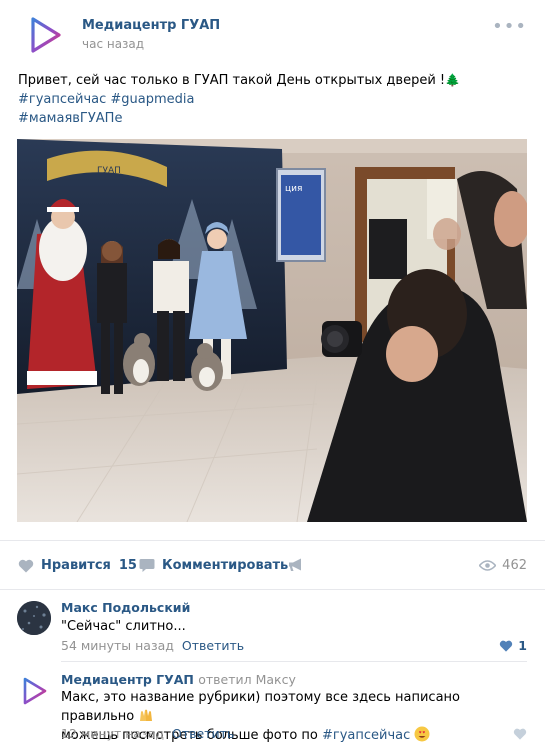  I want to click on comment-icon, so click(147, 565).